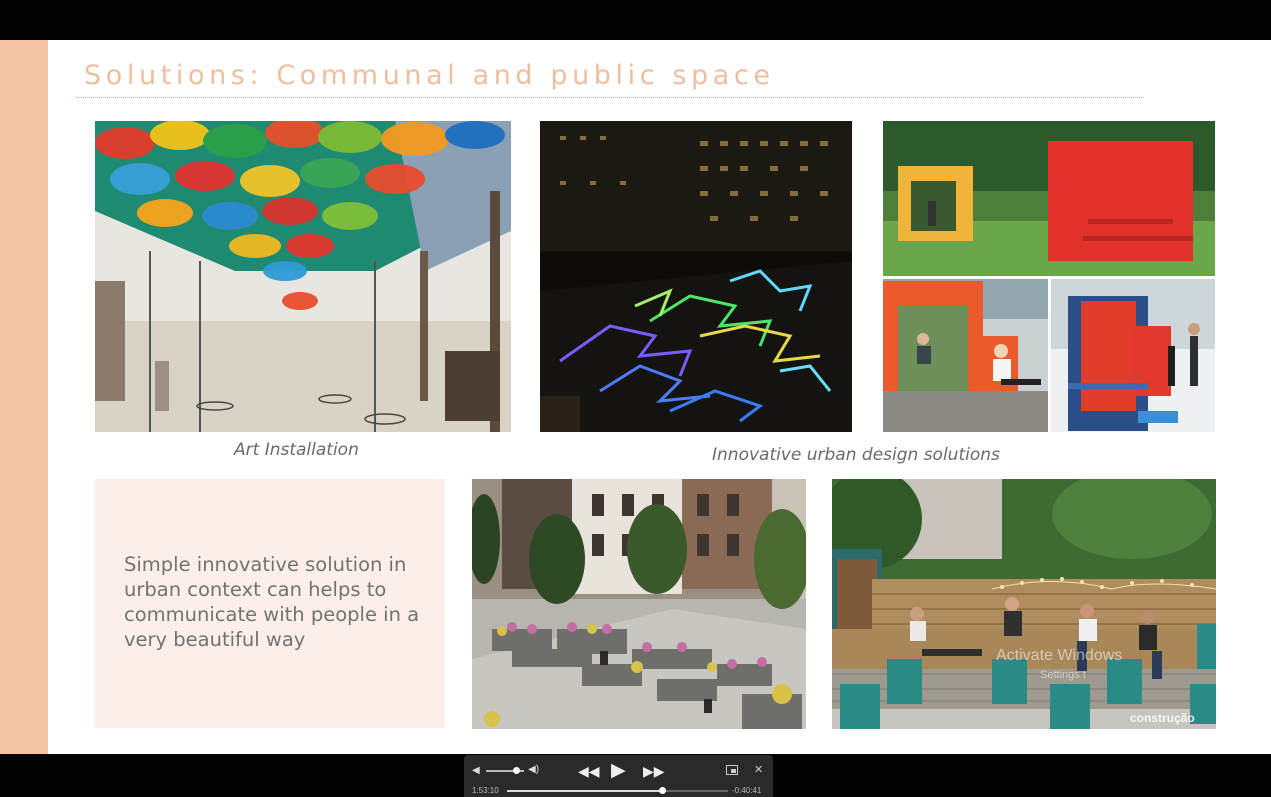 The width and height of the screenshot is (1271, 797). I want to click on volume-slider-knob, so click(517, 770).